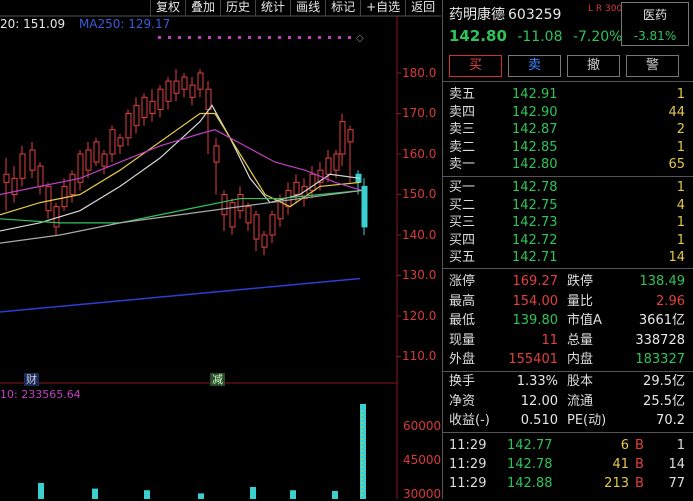 The image size is (693, 501). I want to click on price-axis-tick: 110.0, so click(419, 356).